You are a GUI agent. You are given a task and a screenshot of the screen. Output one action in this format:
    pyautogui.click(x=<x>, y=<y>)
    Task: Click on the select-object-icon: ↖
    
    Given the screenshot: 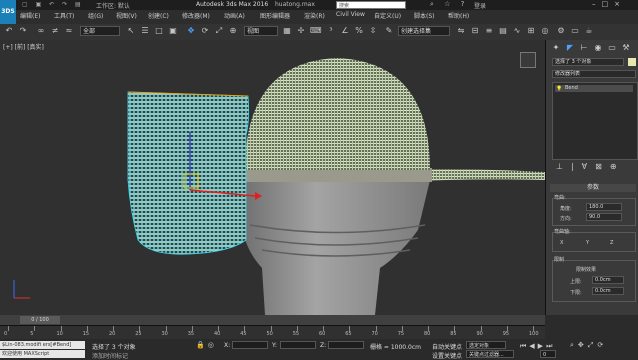 What is the action you would take?
    pyautogui.click(x=131, y=31)
    